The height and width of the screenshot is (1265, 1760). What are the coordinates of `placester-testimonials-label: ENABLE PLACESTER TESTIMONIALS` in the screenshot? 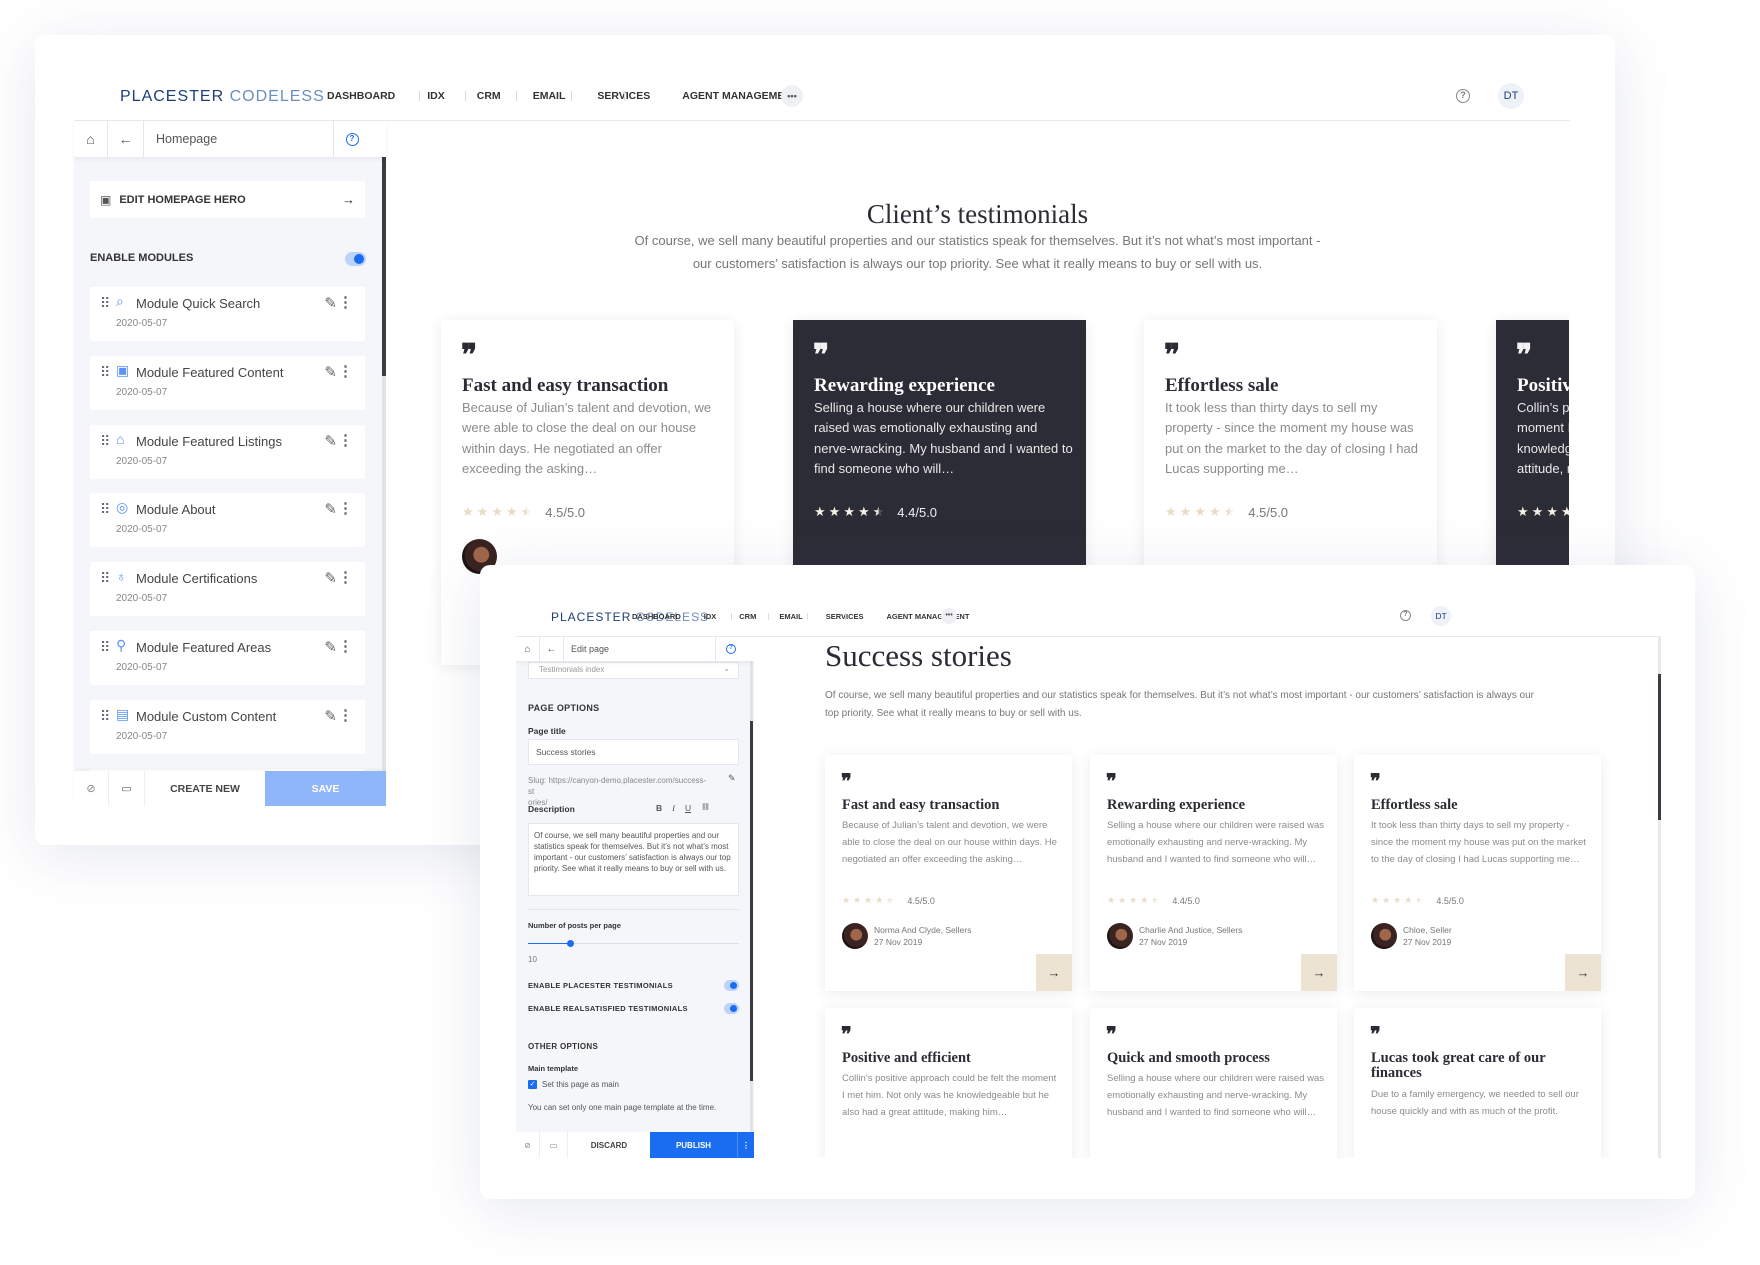 It's located at (600, 985).